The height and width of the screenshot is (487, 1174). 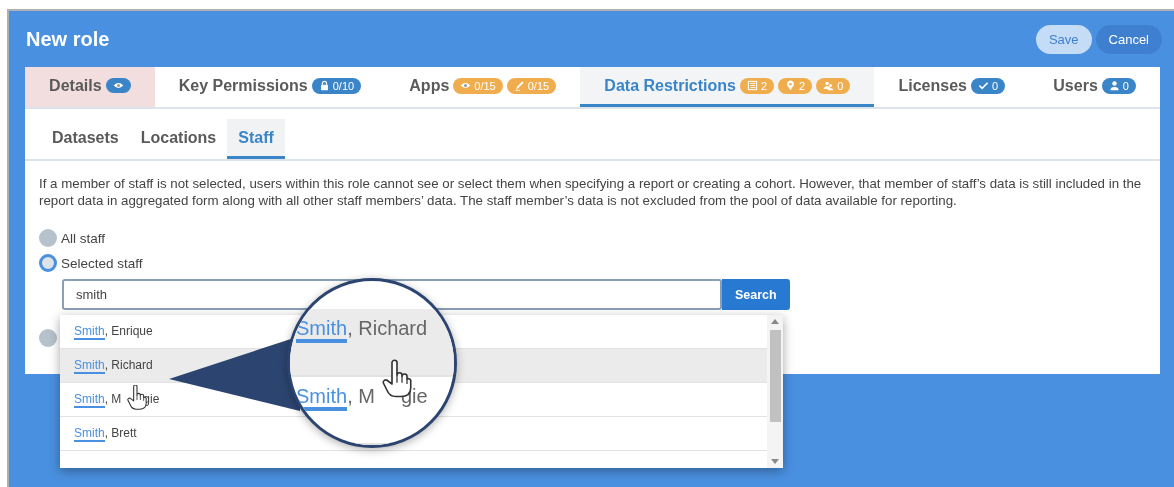 I want to click on list-icon, so click(x=752, y=85).